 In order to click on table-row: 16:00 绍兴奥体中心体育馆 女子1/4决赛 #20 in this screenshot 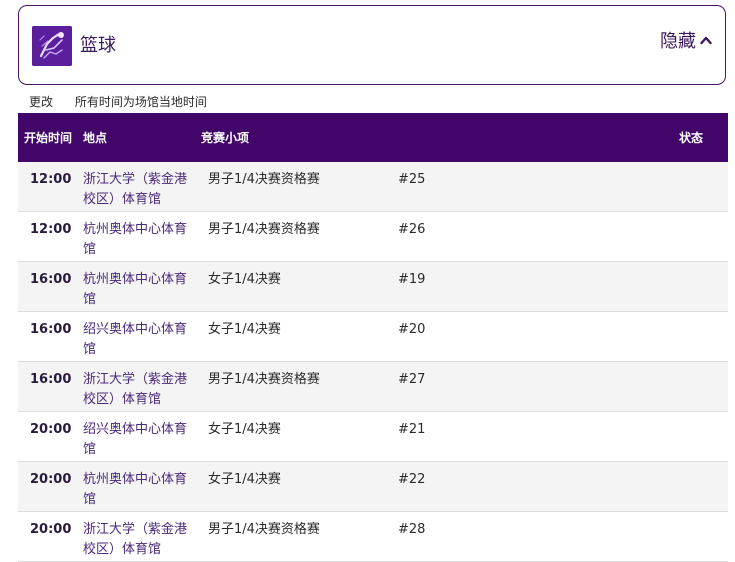, I will do `click(373, 337)`.